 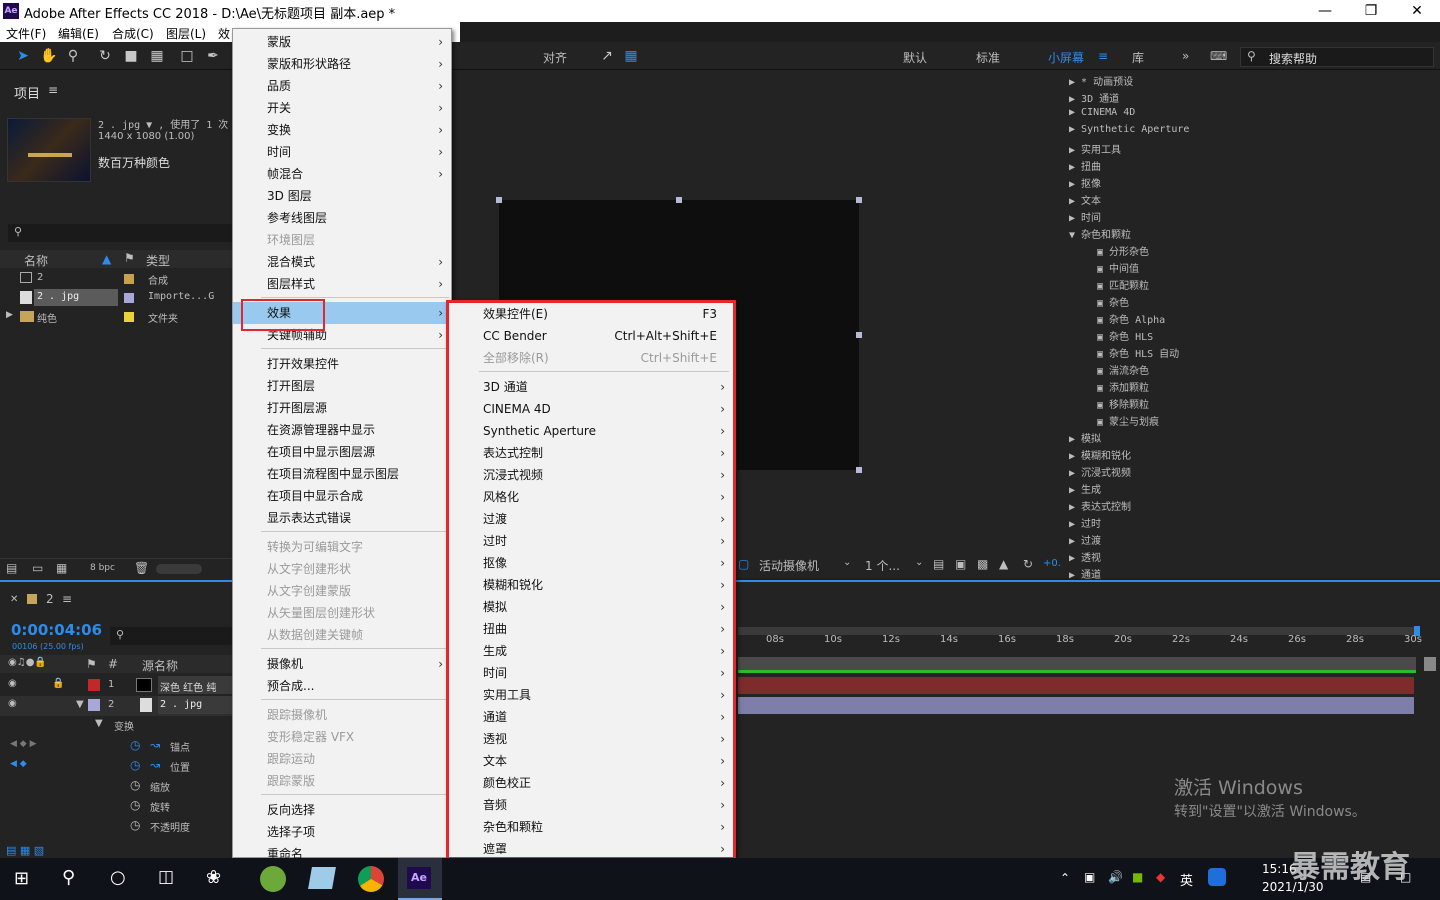 I want to click on close-button: ✕, so click(x=1417, y=11).